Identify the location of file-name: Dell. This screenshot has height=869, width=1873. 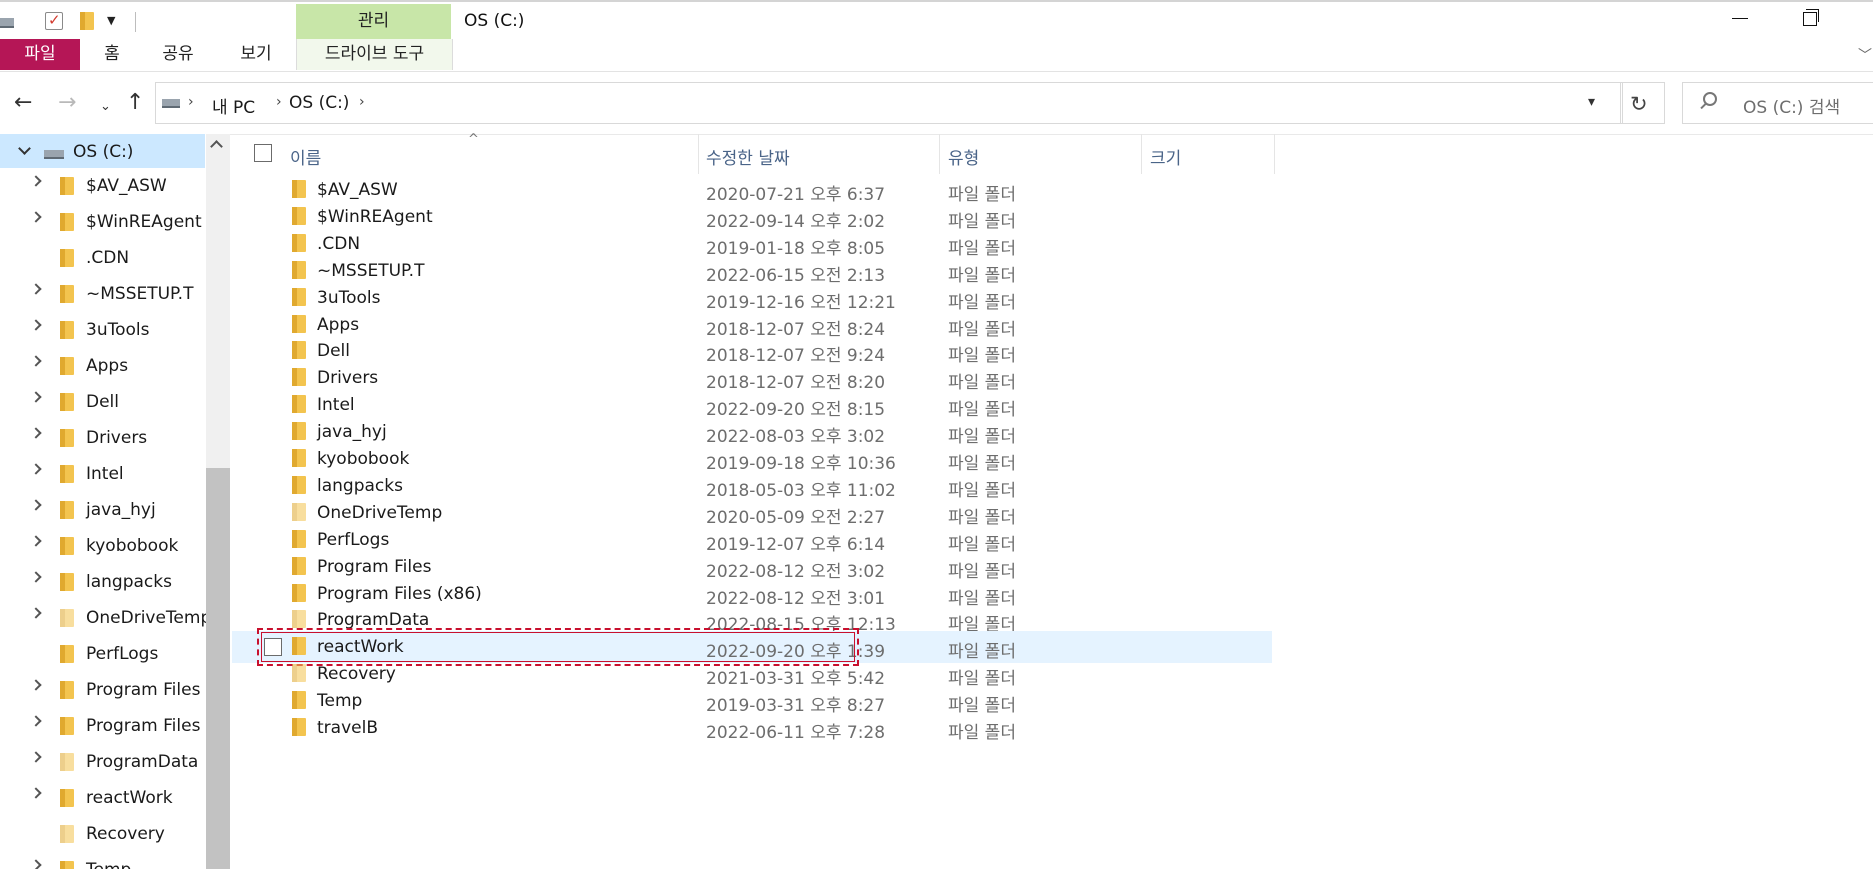
(333, 351).